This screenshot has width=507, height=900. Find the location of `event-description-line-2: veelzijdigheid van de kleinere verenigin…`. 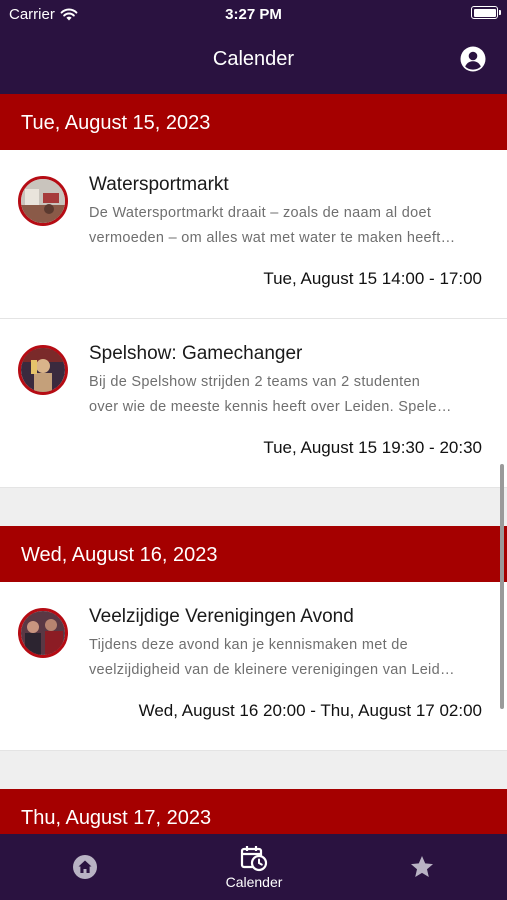

event-description-line-2: veelzijdigheid van de kleinere verenigin… is located at coordinates (272, 670).